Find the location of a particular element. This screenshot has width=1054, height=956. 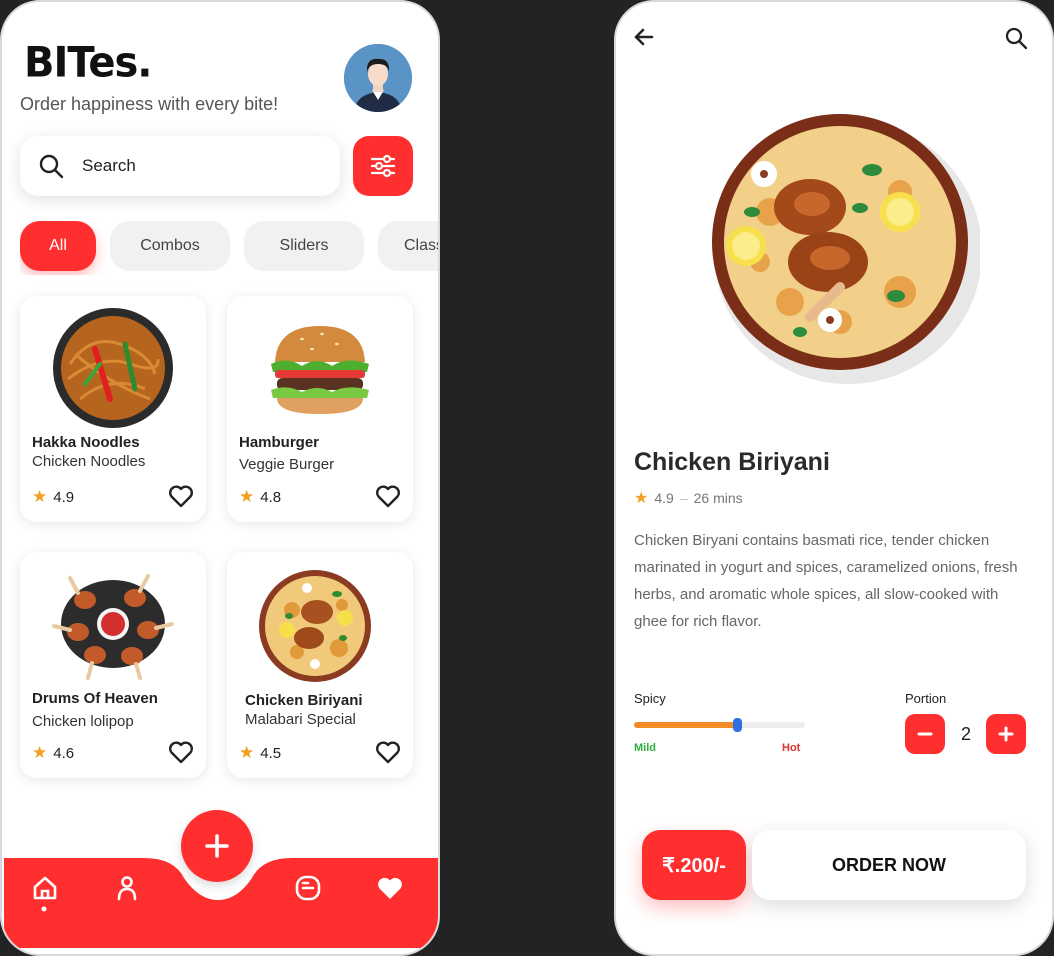

product-title: Drums Of Heaven is located at coordinates (95, 698).